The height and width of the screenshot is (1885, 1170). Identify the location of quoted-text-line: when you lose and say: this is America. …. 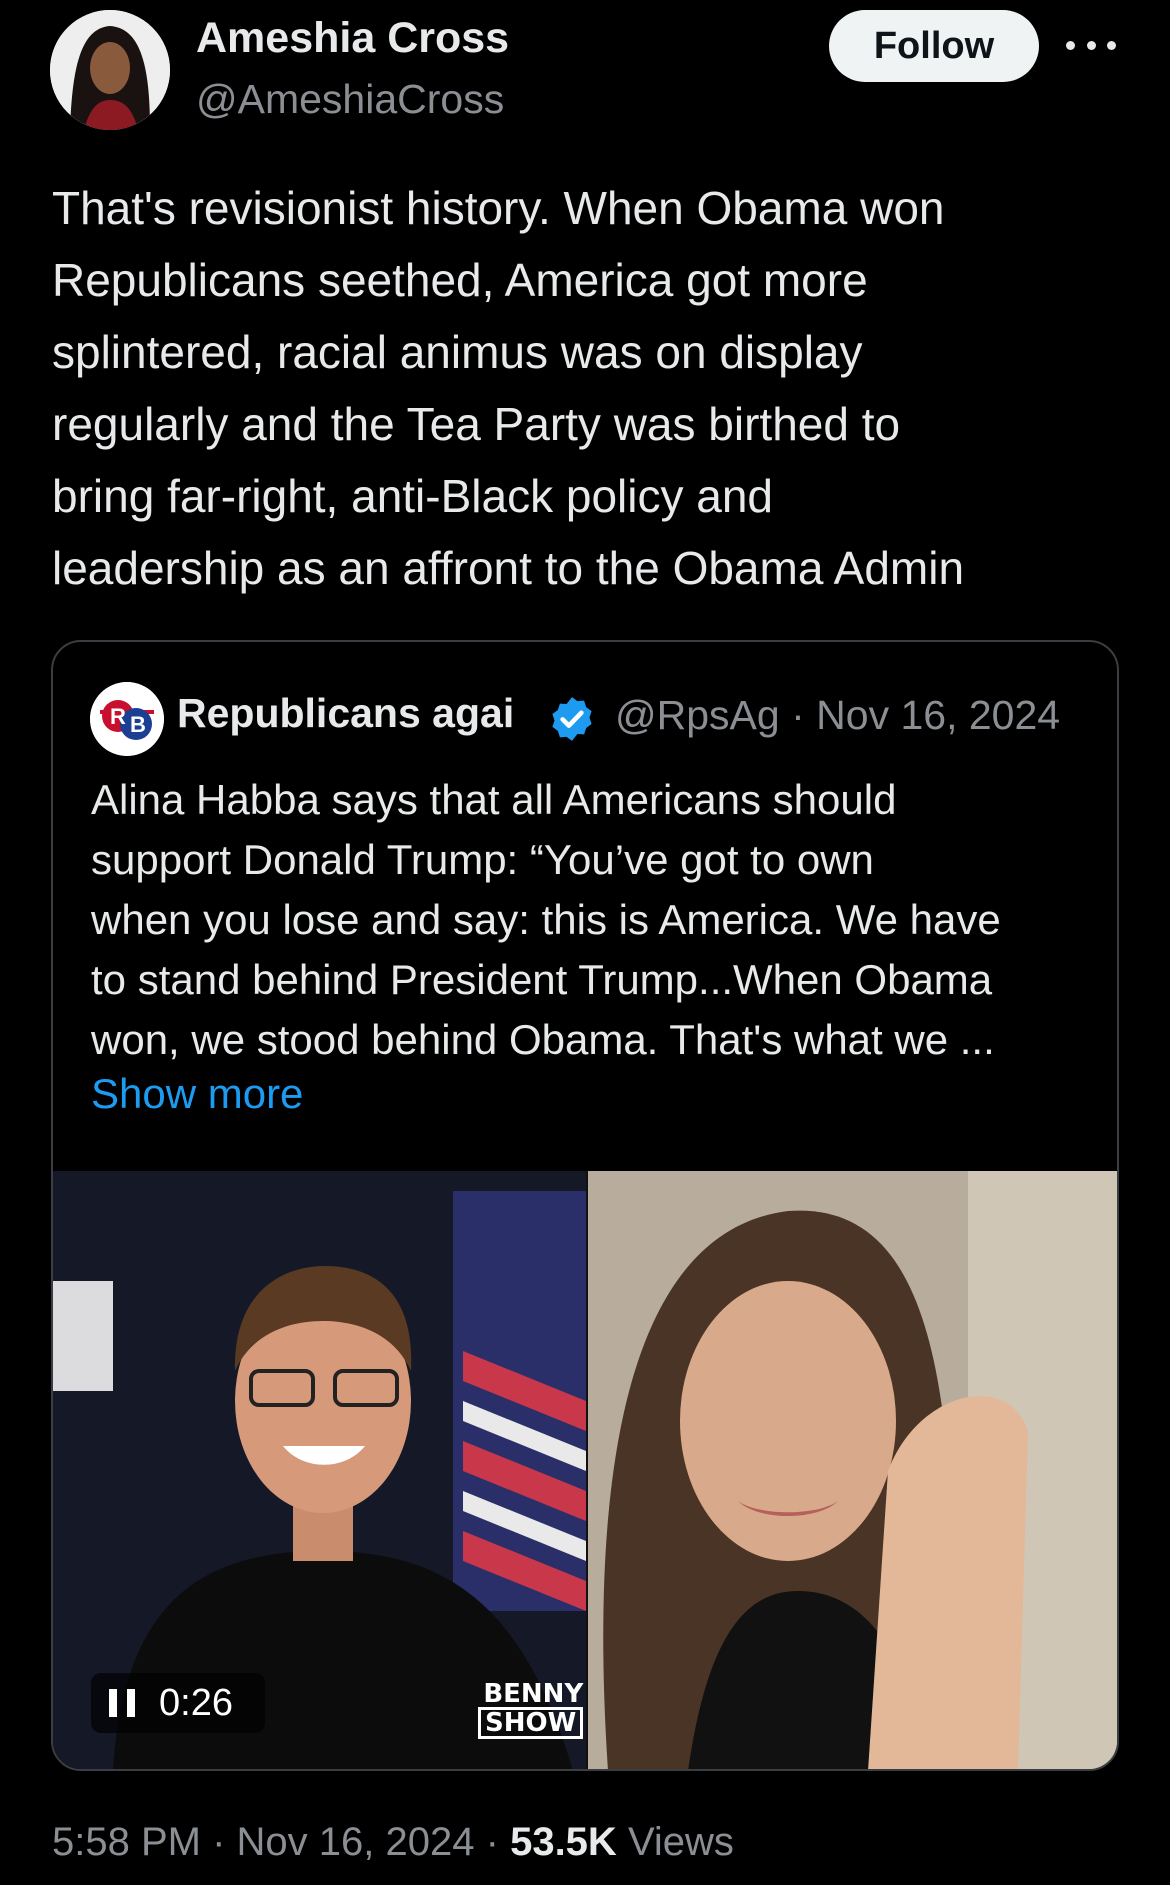
(546, 919).